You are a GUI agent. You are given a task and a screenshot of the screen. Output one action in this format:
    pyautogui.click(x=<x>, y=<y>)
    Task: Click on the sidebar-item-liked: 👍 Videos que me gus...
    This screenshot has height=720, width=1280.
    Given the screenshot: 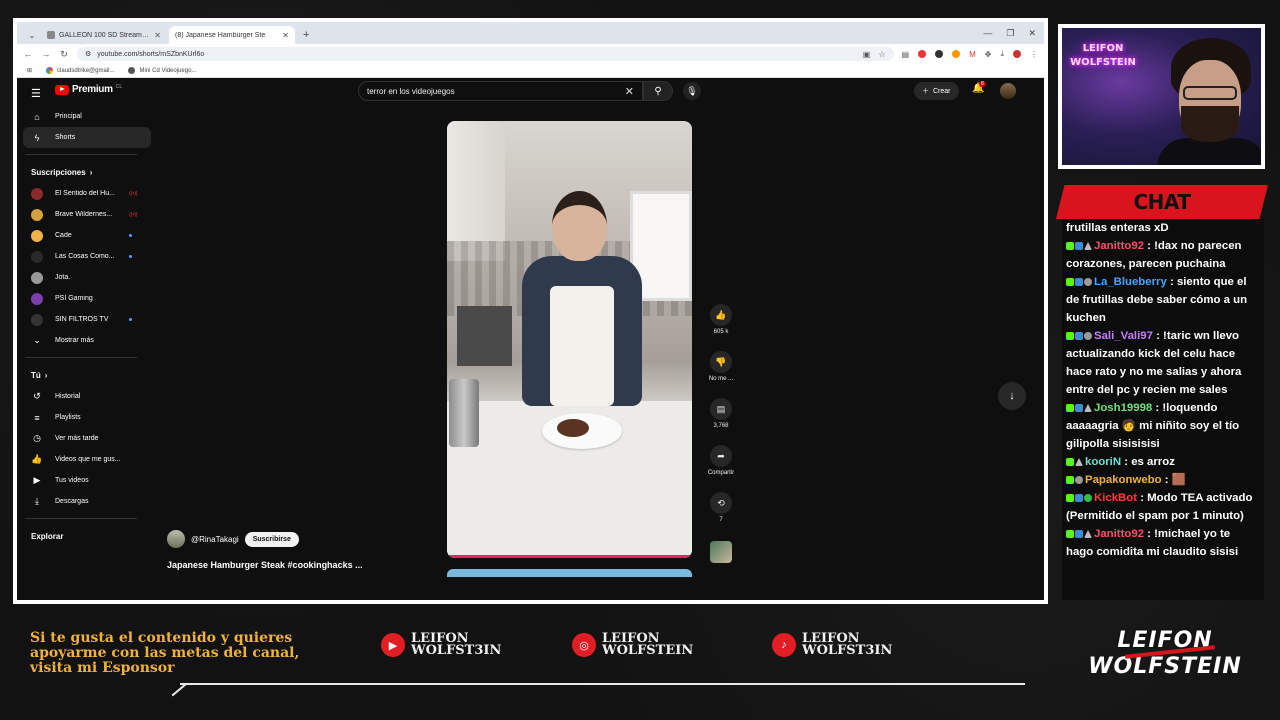 What is the action you would take?
    pyautogui.click(x=87, y=459)
    